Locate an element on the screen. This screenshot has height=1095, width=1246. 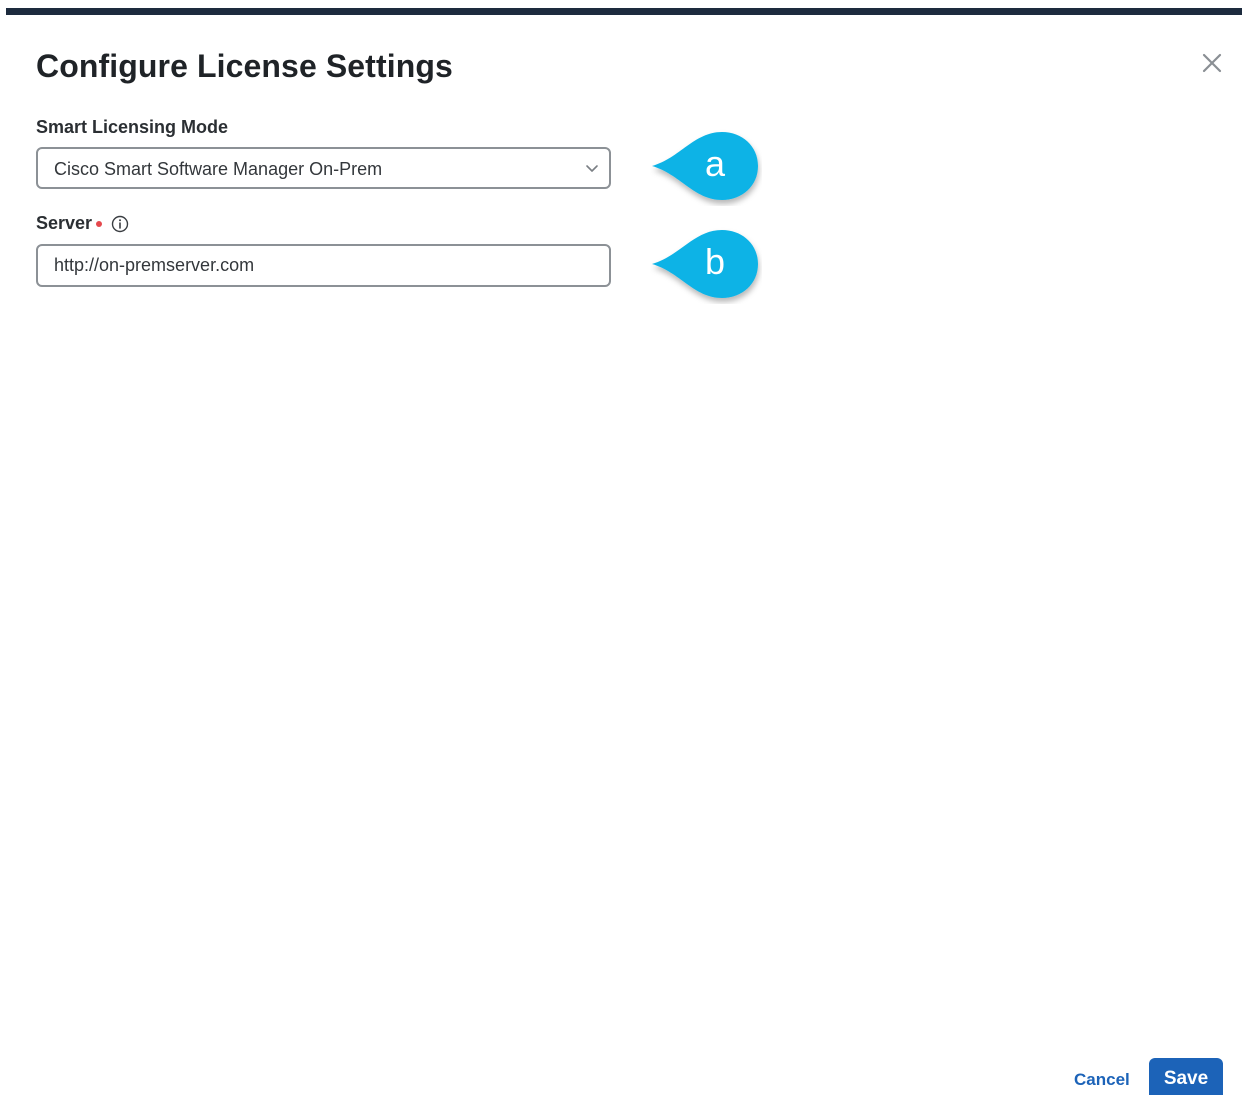
save-button: Save is located at coordinates (1186, 1076).